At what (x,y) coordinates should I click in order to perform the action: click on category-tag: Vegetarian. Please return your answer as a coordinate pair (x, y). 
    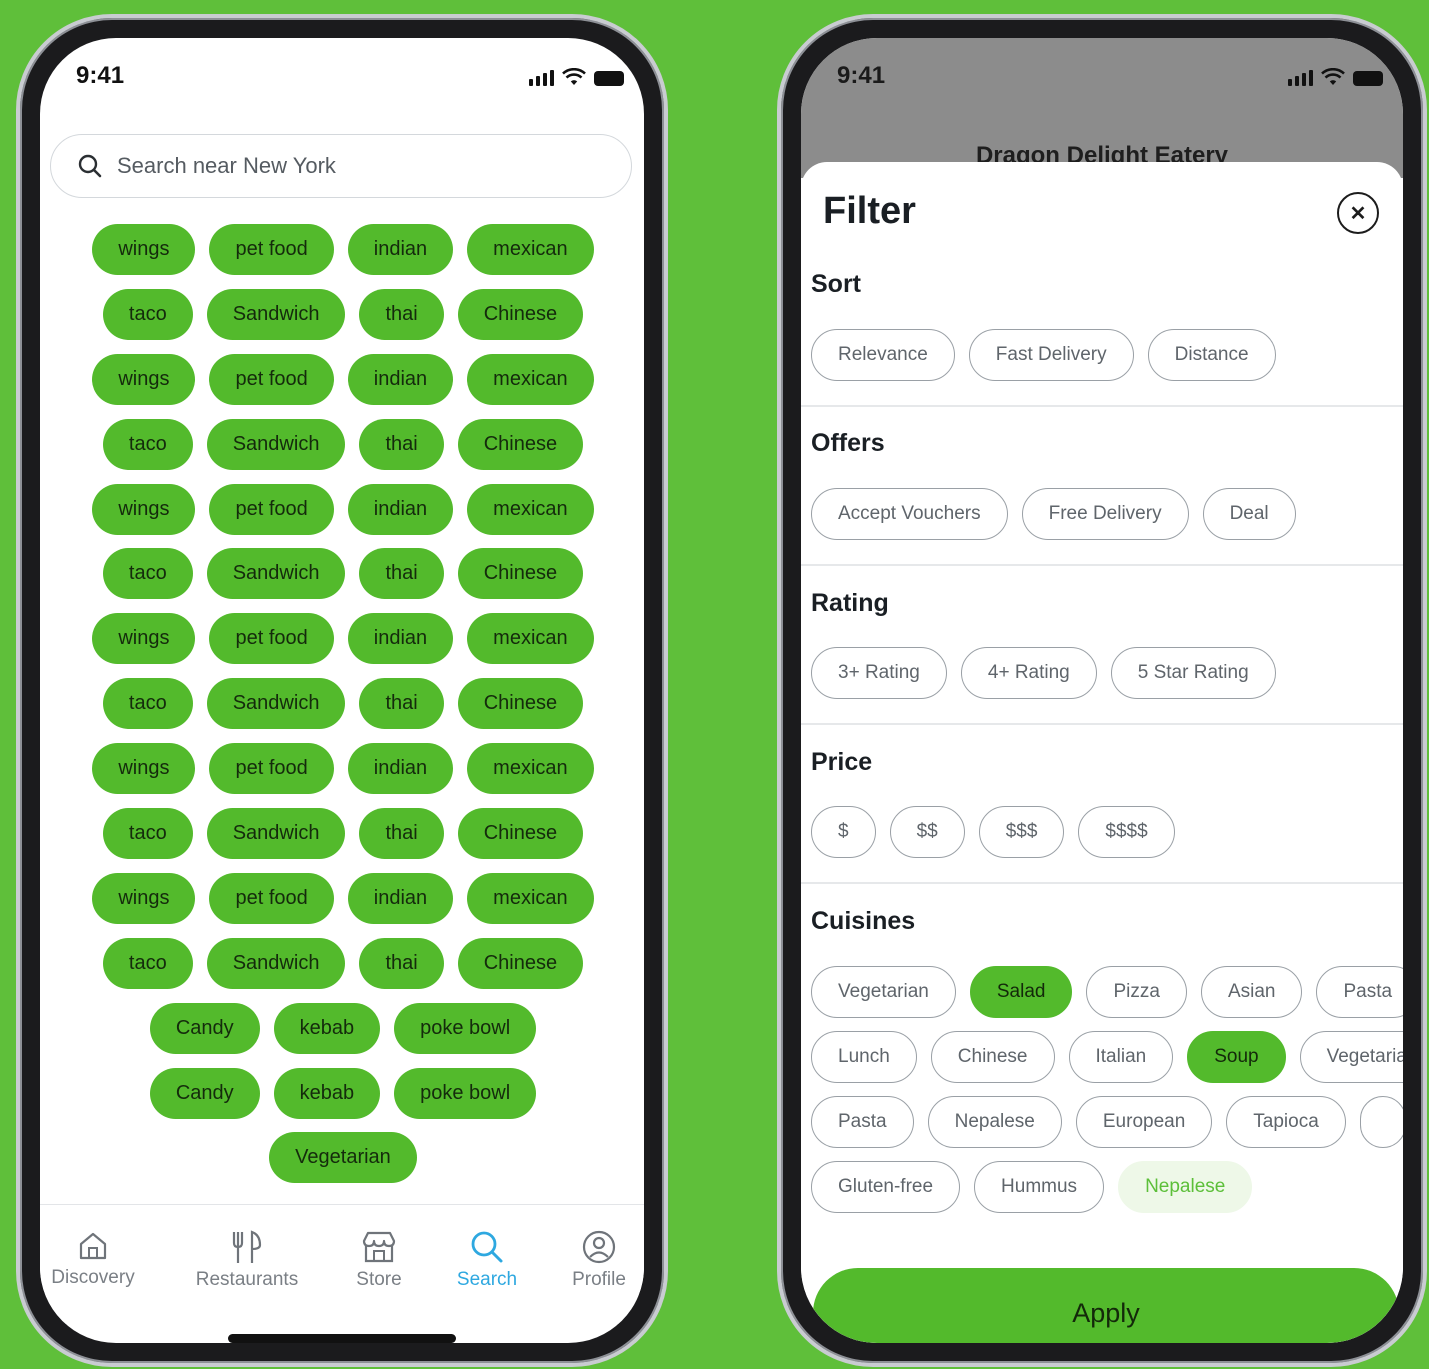
    Looking at the image, I should click on (343, 1158).